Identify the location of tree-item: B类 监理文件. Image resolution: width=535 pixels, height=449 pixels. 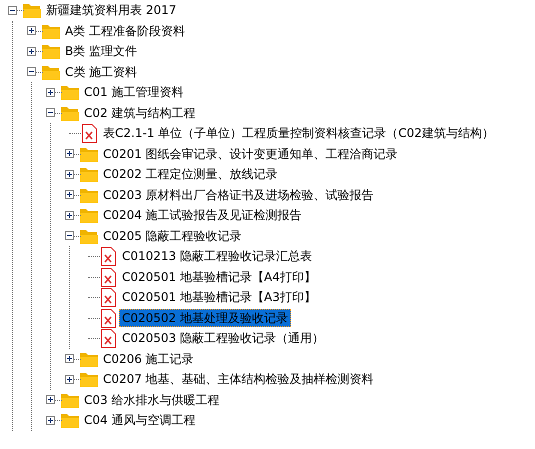
(101, 51).